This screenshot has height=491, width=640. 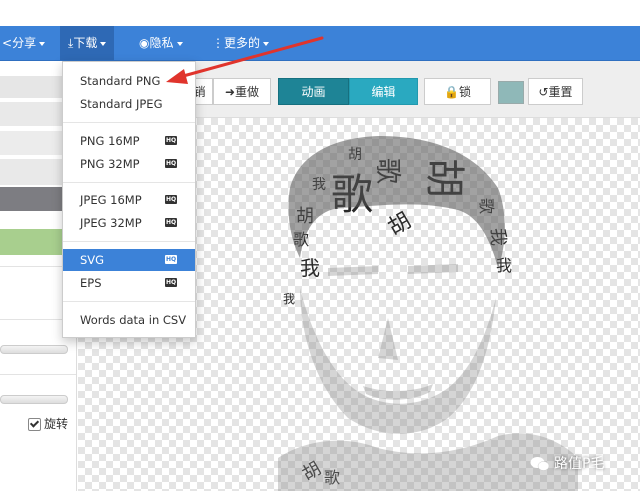 What do you see at coordinates (451, 92) in the screenshot?
I see `lock-icon: 🔒` at bounding box center [451, 92].